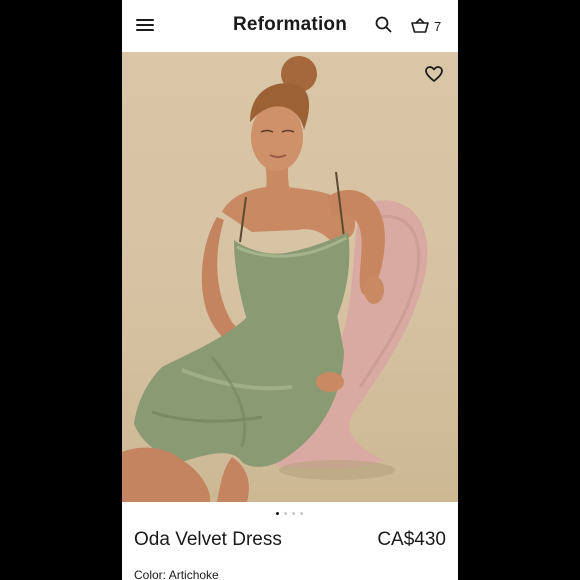  What do you see at coordinates (193, 574) in the screenshot?
I see `color-value: Artichoke` at bounding box center [193, 574].